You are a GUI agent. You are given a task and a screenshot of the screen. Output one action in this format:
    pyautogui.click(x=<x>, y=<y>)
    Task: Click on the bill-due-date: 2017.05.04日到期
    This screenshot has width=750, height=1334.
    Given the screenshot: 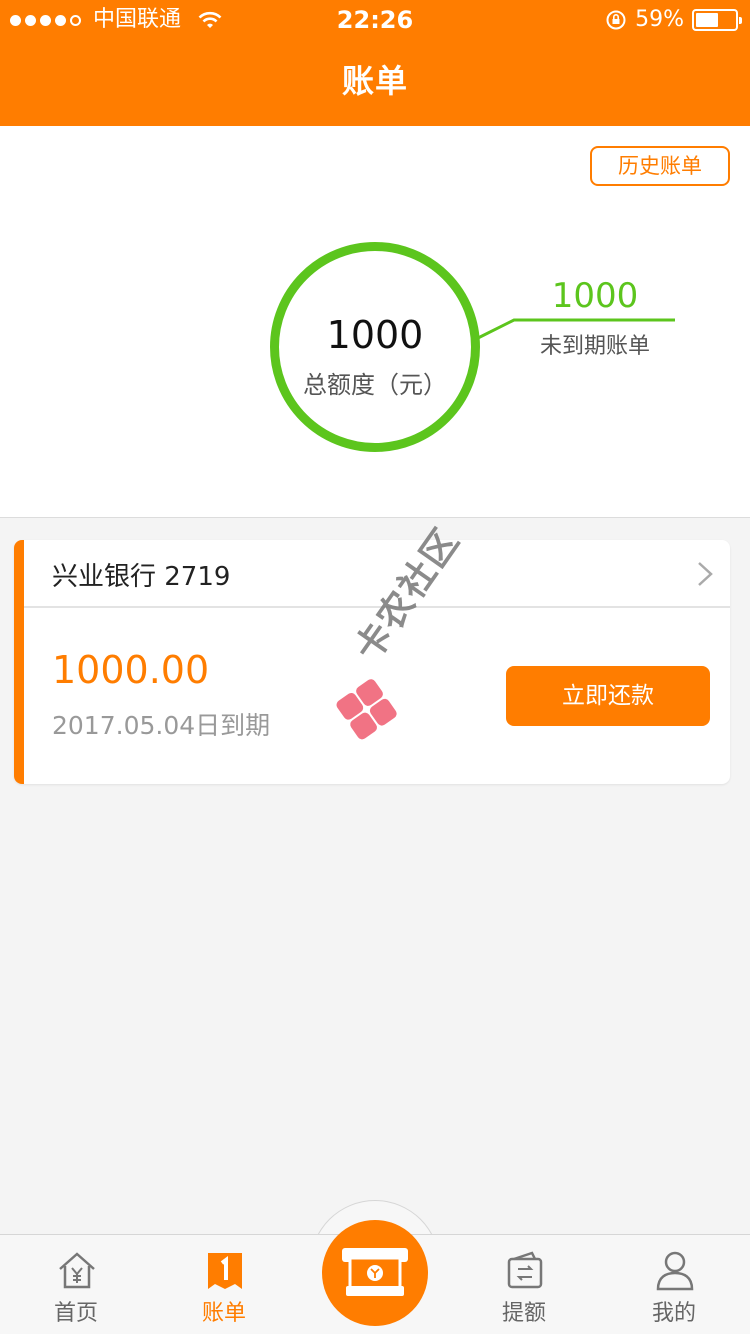 What is the action you would take?
    pyautogui.click(x=161, y=725)
    